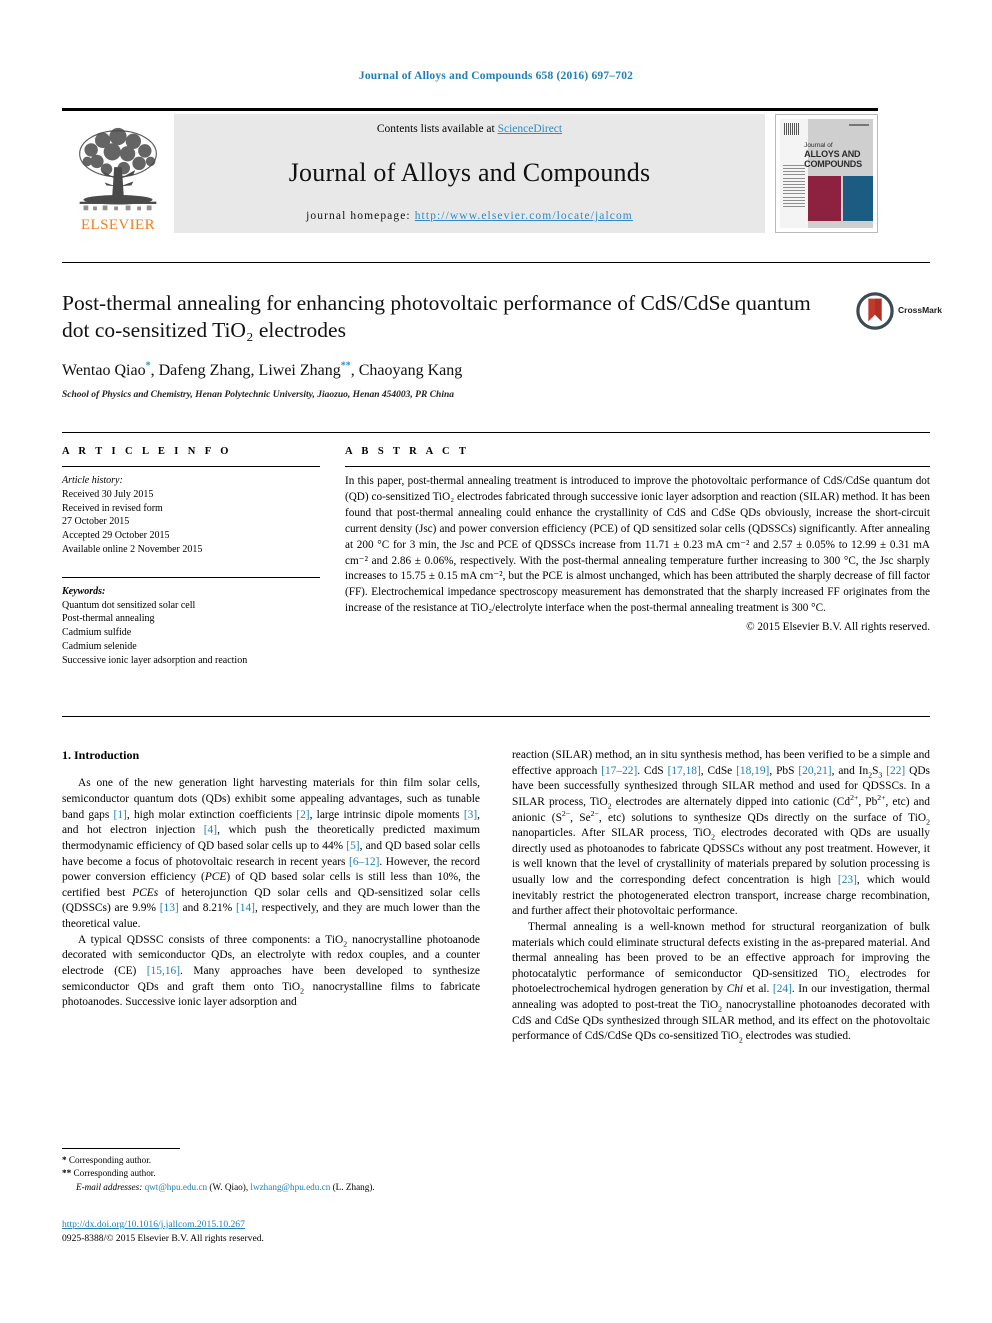 The height and width of the screenshot is (1323, 992). I want to click on citation-1: [1], so click(120, 815).